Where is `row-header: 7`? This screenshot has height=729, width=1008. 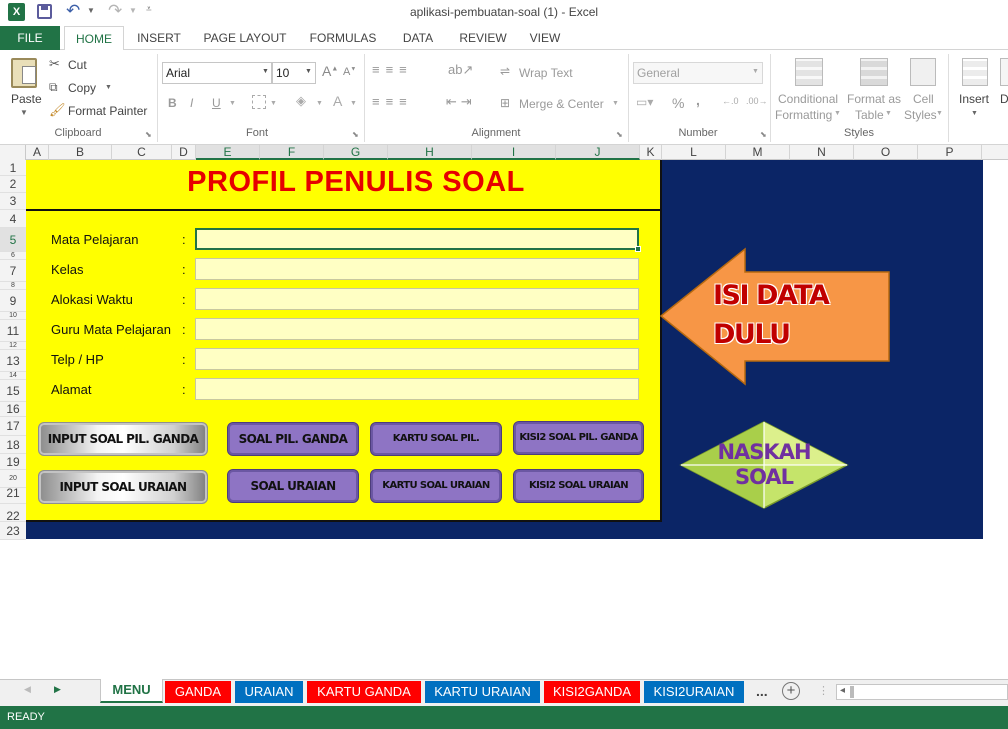
row-header: 7 is located at coordinates (13, 271).